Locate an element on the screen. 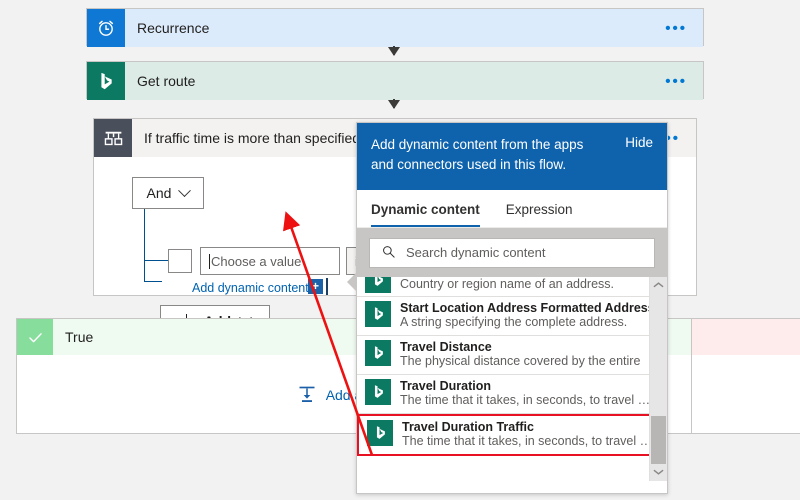 This screenshot has height=500, width=800. list-item-name: Start Location Address Formatted Address is located at coordinates (527, 307).